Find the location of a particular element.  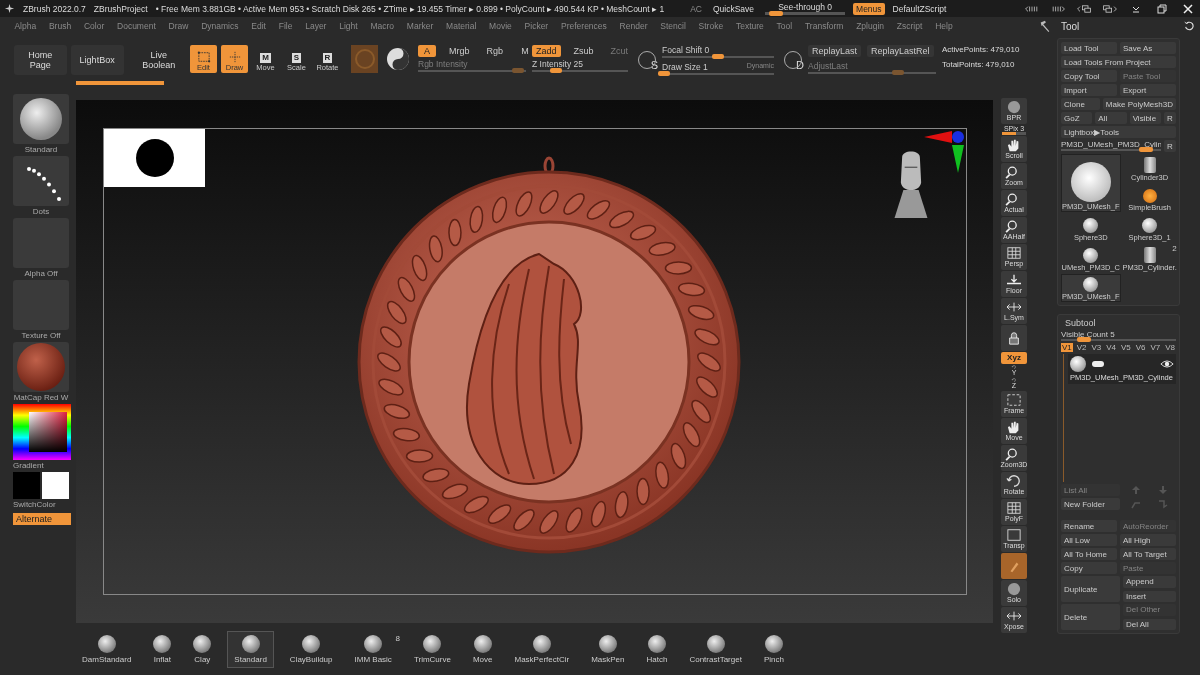

brush-thumbnail is located at coordinates (41, 119).